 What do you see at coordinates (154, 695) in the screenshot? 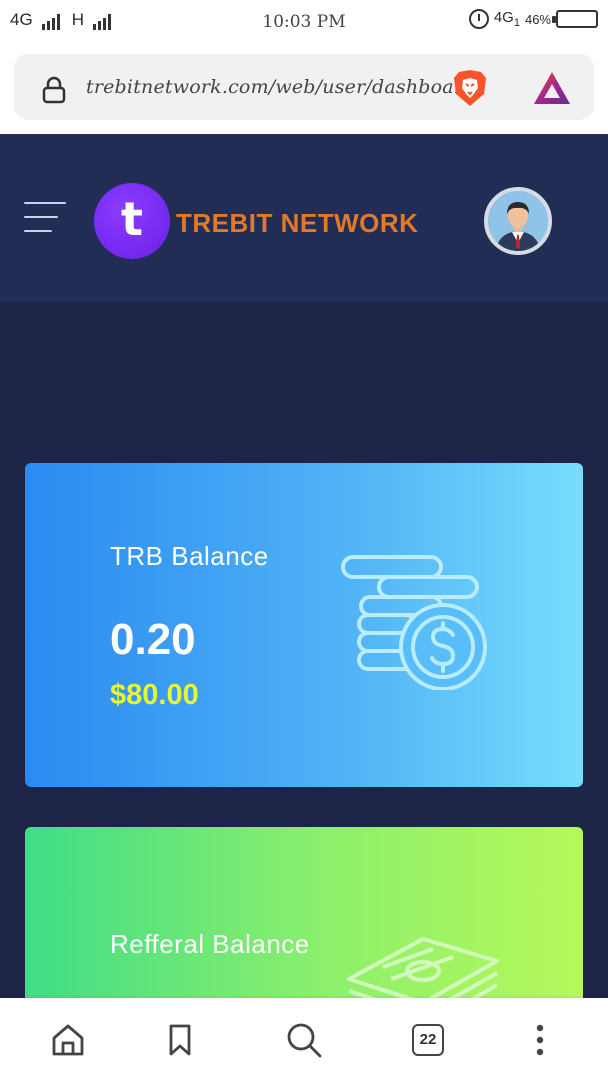
I see `trb-usd-value: $80.00` at bounding box center [154, 695].